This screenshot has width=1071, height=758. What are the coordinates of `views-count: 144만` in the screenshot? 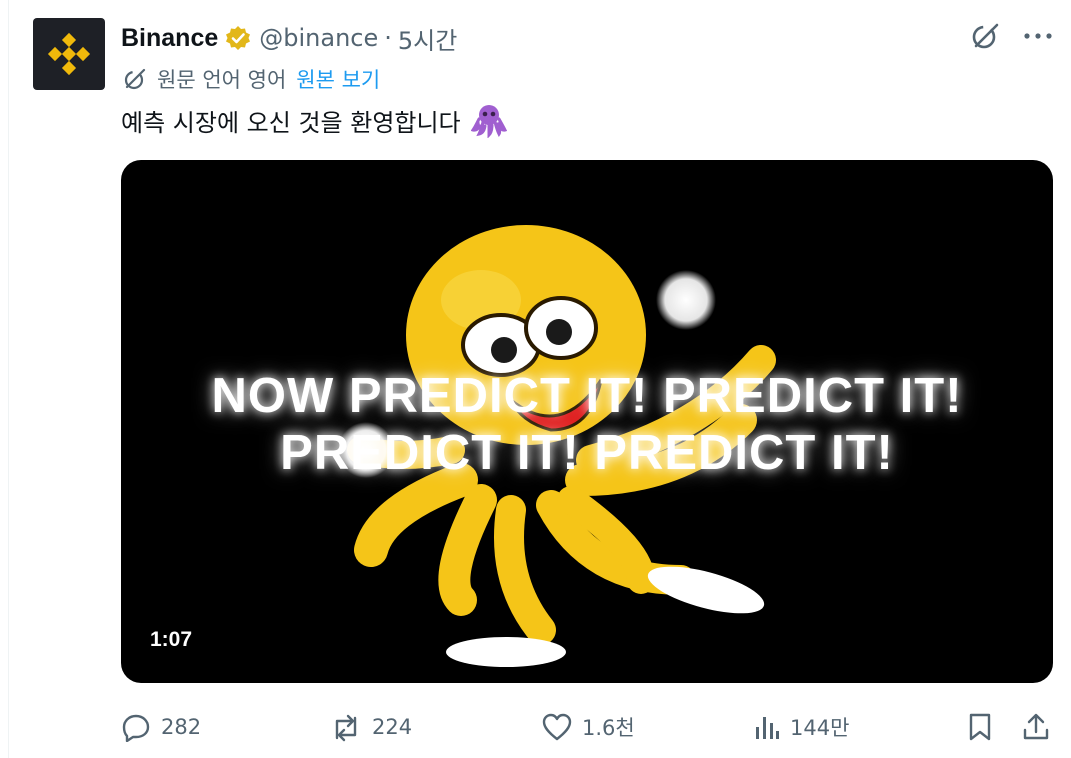 It's located at (820, 728).